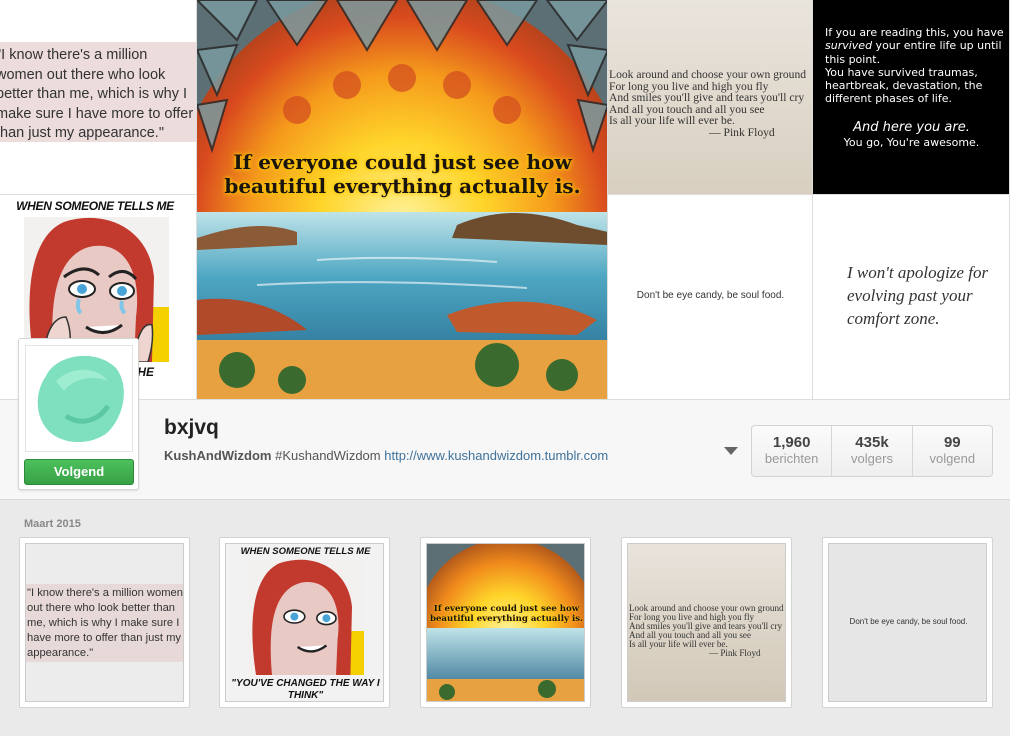 This screenshot has height=736, width=1010. What do you see at coordinates (305, 551) in the screenshot?
I see `thumbnail-caption-top: WHEN SOMEONE TELLS ME` at bounding box center [305, 551].